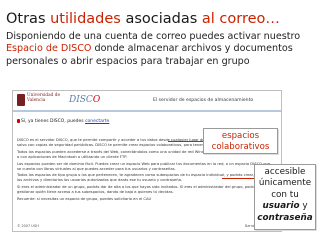 The height and width of the screenshot is (240, 320). I want to click on callout-access-line-2: únicamente, so click(285, 183).